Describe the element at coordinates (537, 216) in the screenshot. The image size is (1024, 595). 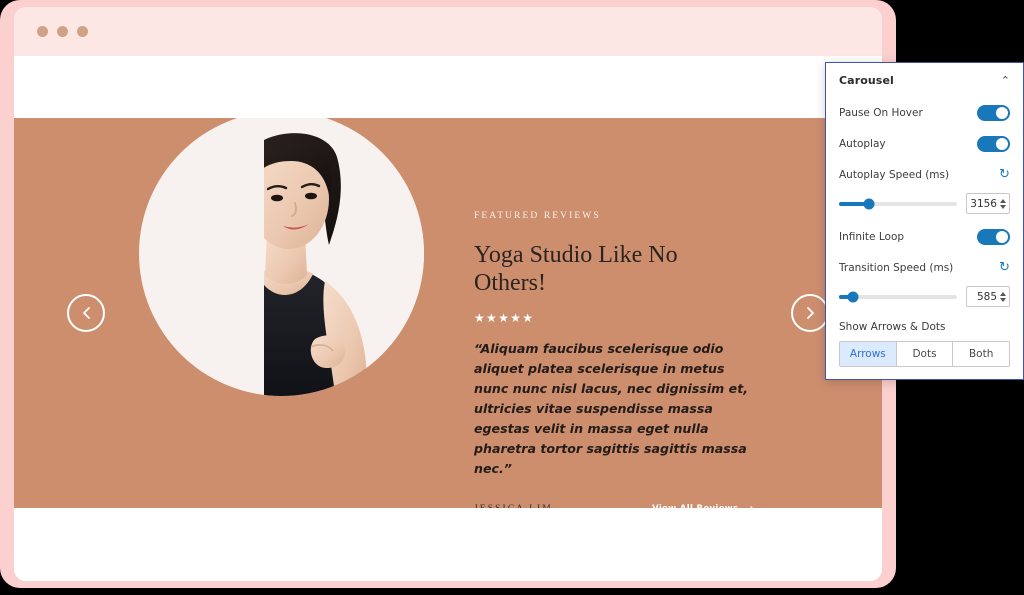
I see `testimonial-eyebrow: FEATURED REVIEWS` at that location.